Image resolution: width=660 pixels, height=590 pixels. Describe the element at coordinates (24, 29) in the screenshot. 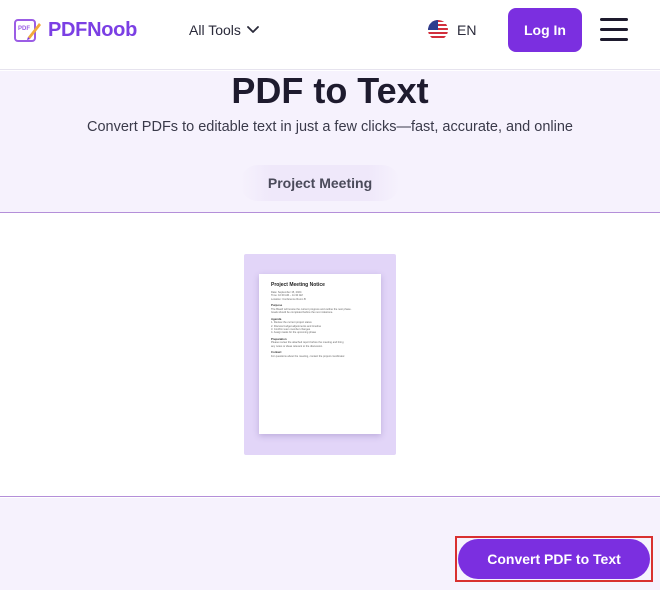

I see `svg-text: PDF` at that location.